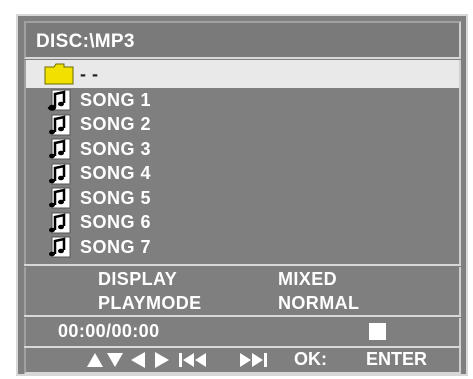  Describe the element at coordinates (377, 331) in the screenshot. I see `stop-icon` at that location.